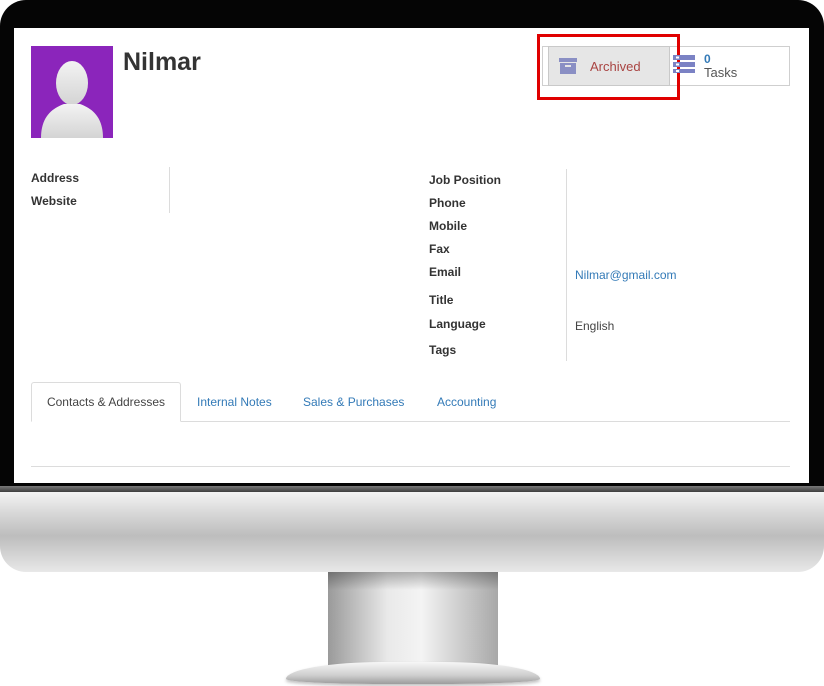 The image size is (824, 686). What do you see at coordinates (106, 402) in the screenshot?
I see `tab-contacts-addresses: Contacts & Addresses` at bounding box center [106, 402].